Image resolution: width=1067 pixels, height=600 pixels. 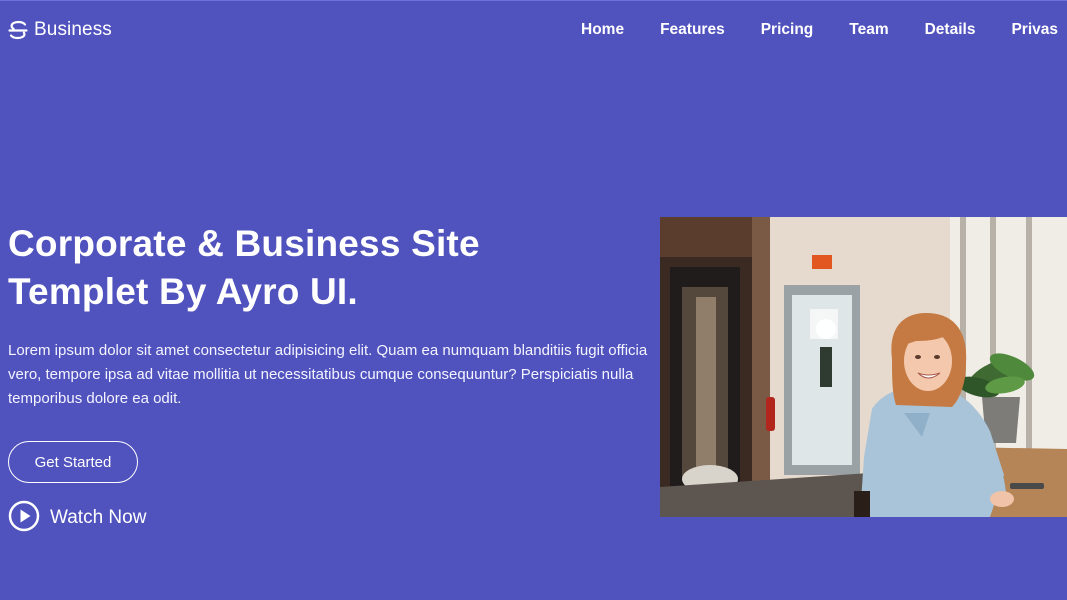 I want to click on hero-title-line2: Templet By Ayro UI., so click(x=183, y=291).